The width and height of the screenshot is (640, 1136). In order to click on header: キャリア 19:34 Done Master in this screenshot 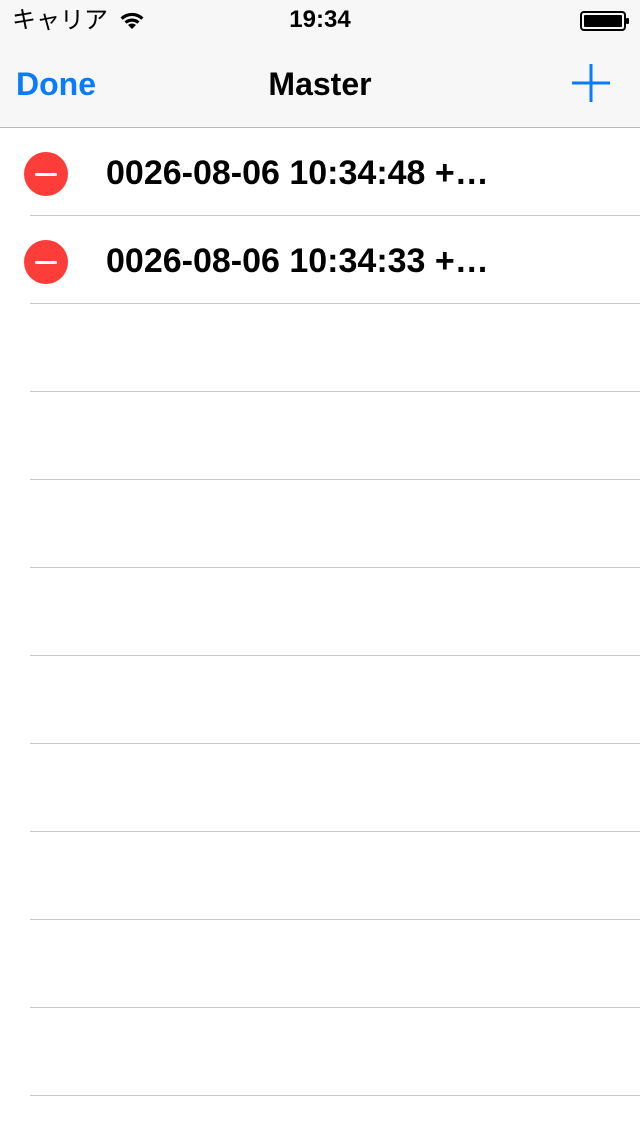, I will do `click(320, 64)`.